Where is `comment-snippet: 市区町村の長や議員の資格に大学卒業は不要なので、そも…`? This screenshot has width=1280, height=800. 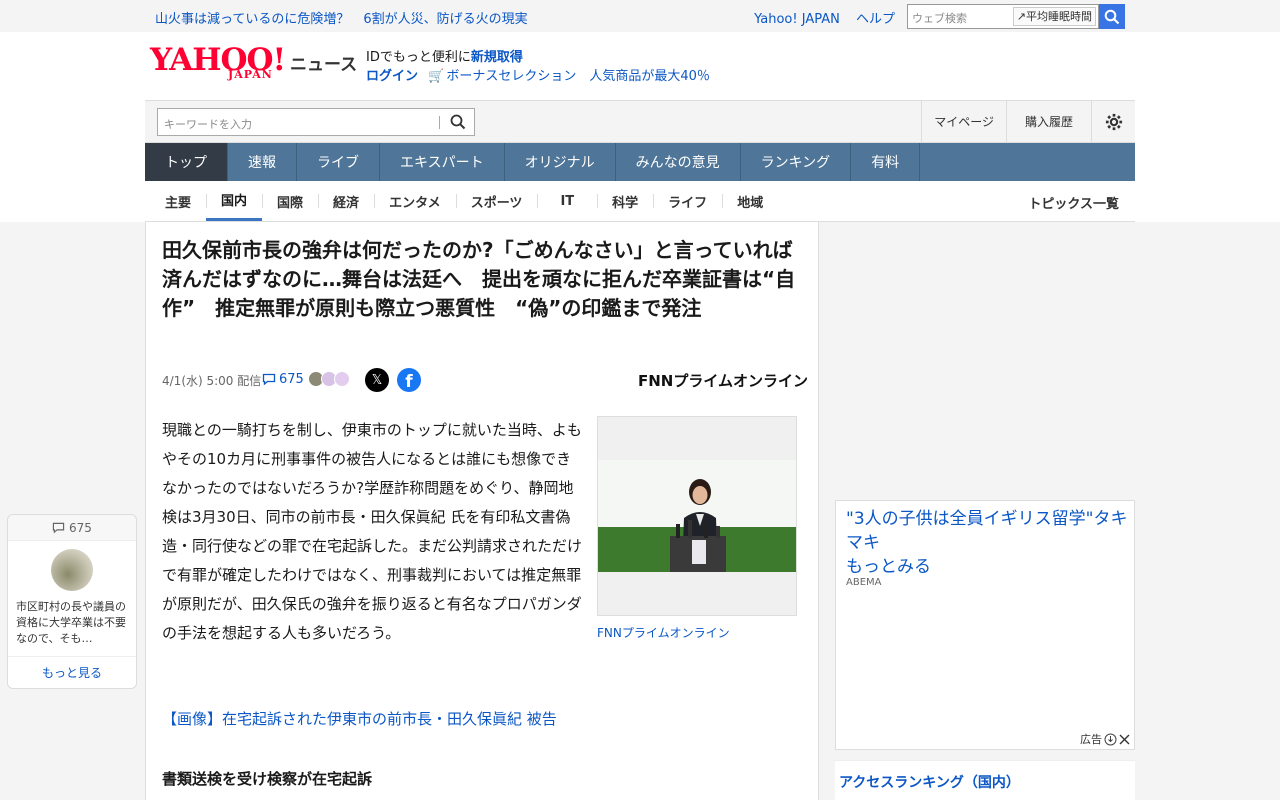 comment-snippet: 市区町村の長や議員の資格に大学卒業は不要なので、そも… is located at coordinates (74, 623).